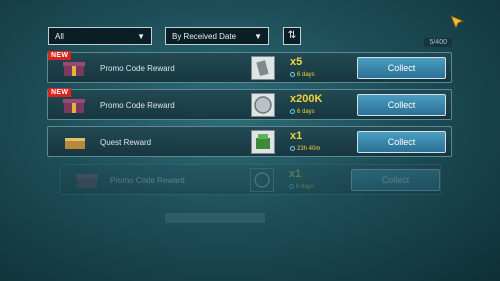 Image resolution: width=500 pixels, height=281 pixels. What do you see at coordinates (100, 36) in the screenshot?
I see `type-filter-dropdown: All ▼` at bounding box center [100, 36].